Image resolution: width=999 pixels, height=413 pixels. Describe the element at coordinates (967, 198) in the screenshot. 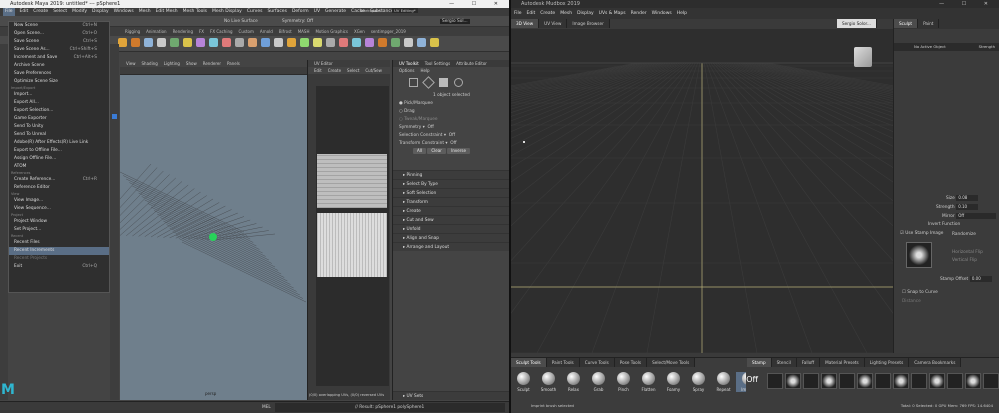

I see `size-field: 0.08` at that location.